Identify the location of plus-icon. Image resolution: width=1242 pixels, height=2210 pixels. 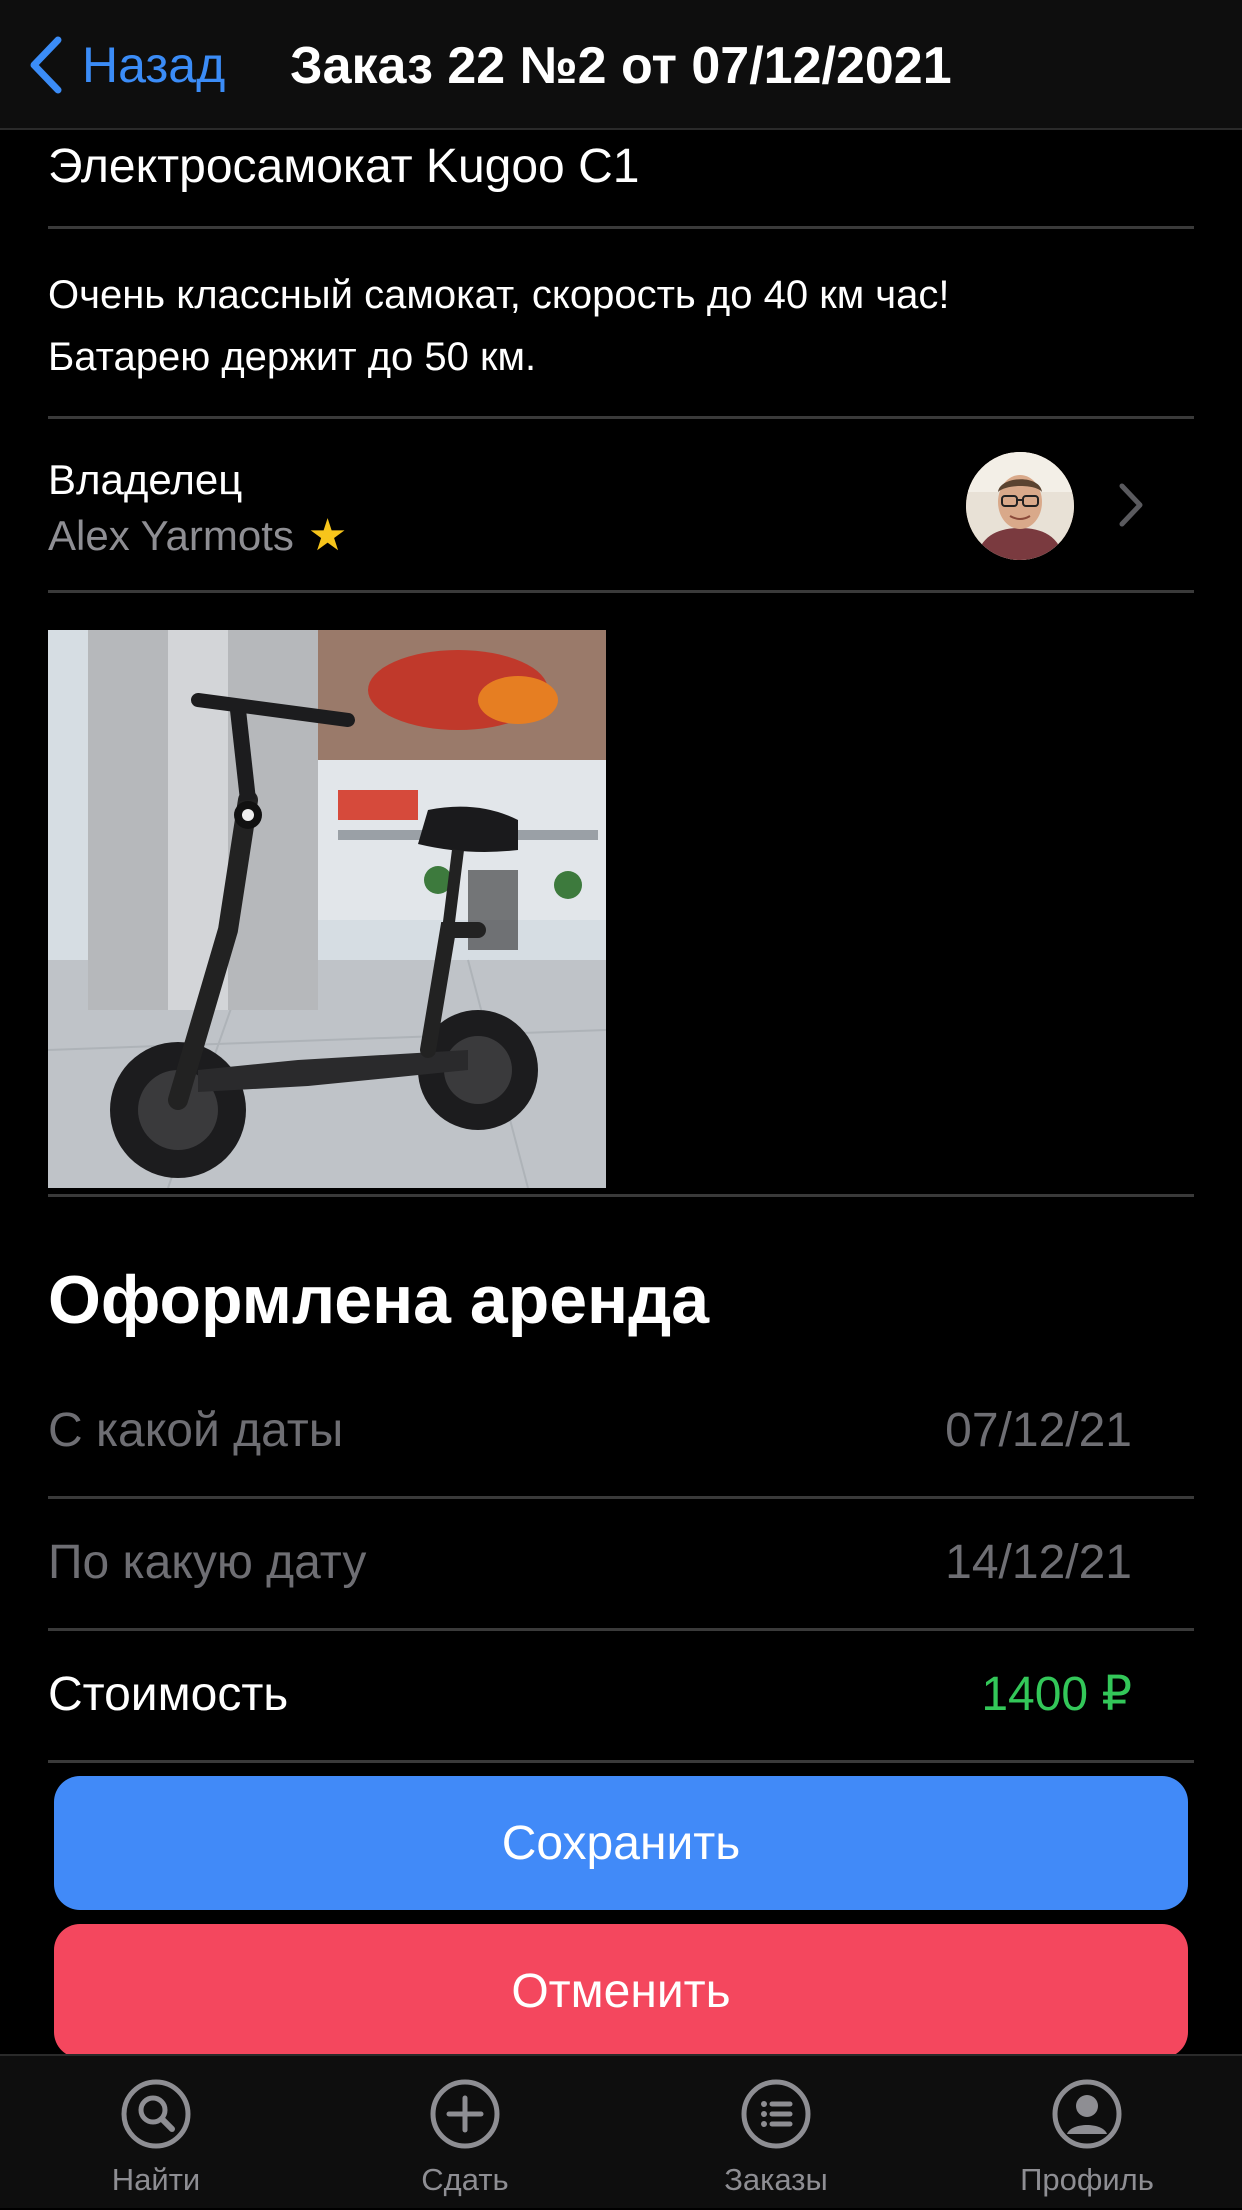
(465, 2114).